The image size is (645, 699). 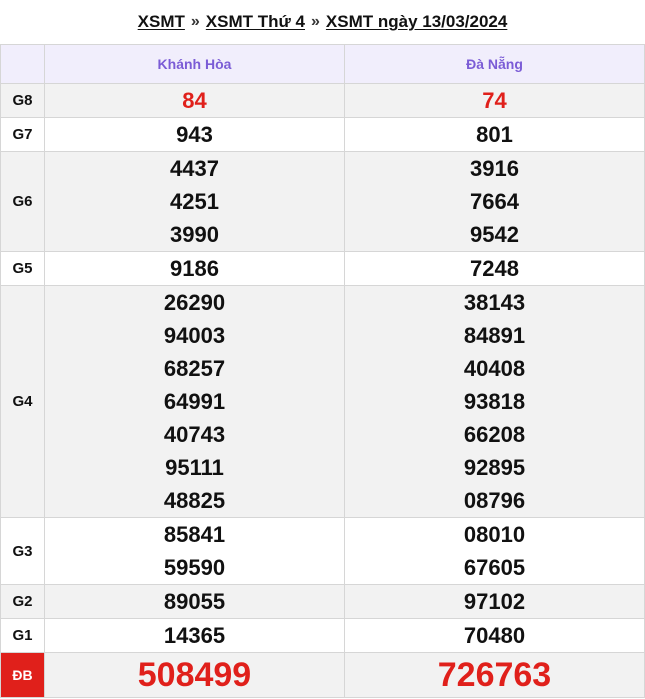 I want to click on result-number: 7248, so click(x=494, y=268).